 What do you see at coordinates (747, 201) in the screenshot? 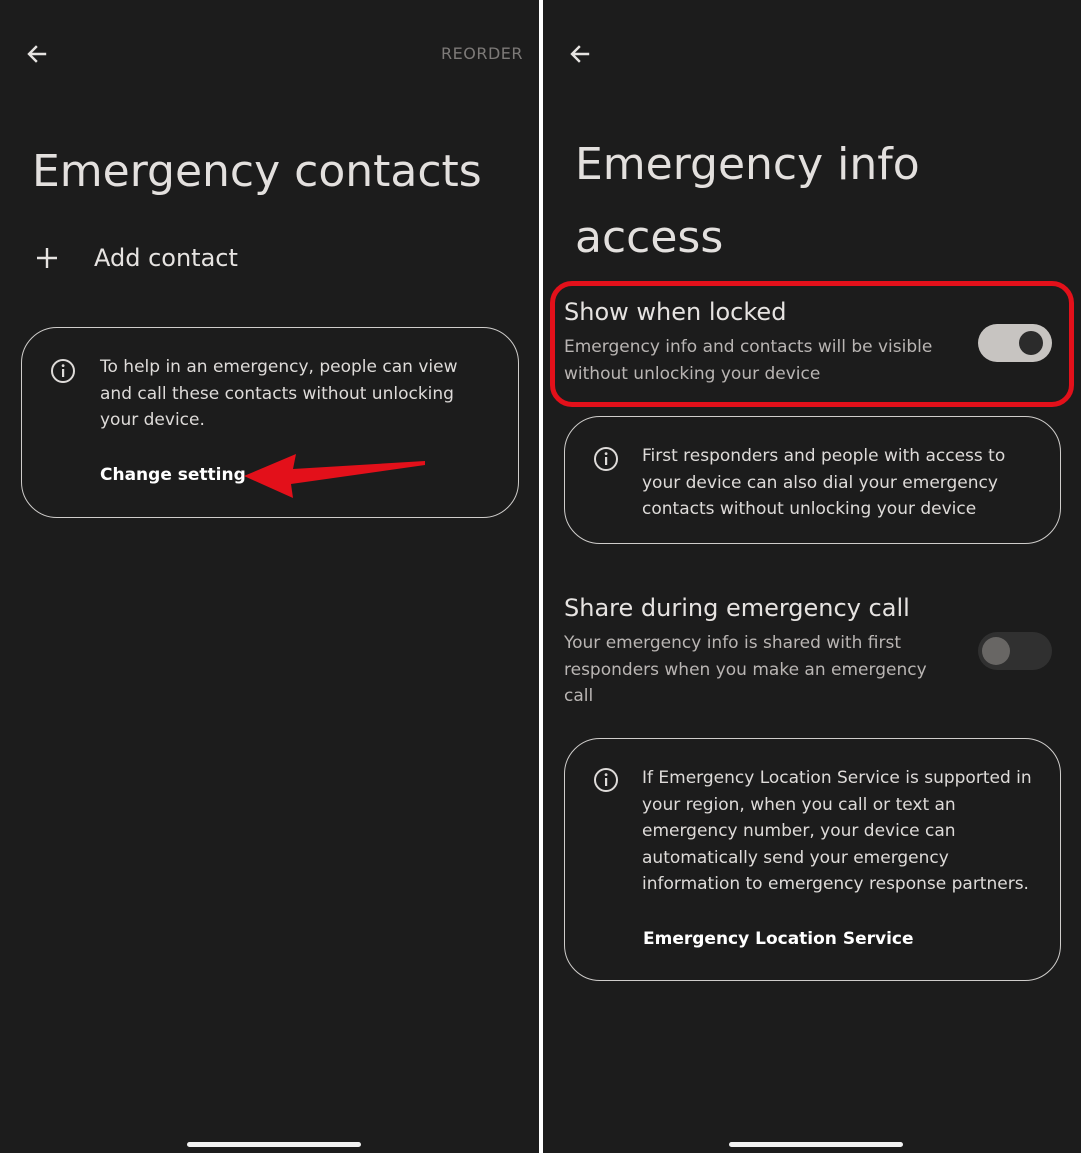
I see `page-title: Emergency info access` at bounding box center [747, 201].